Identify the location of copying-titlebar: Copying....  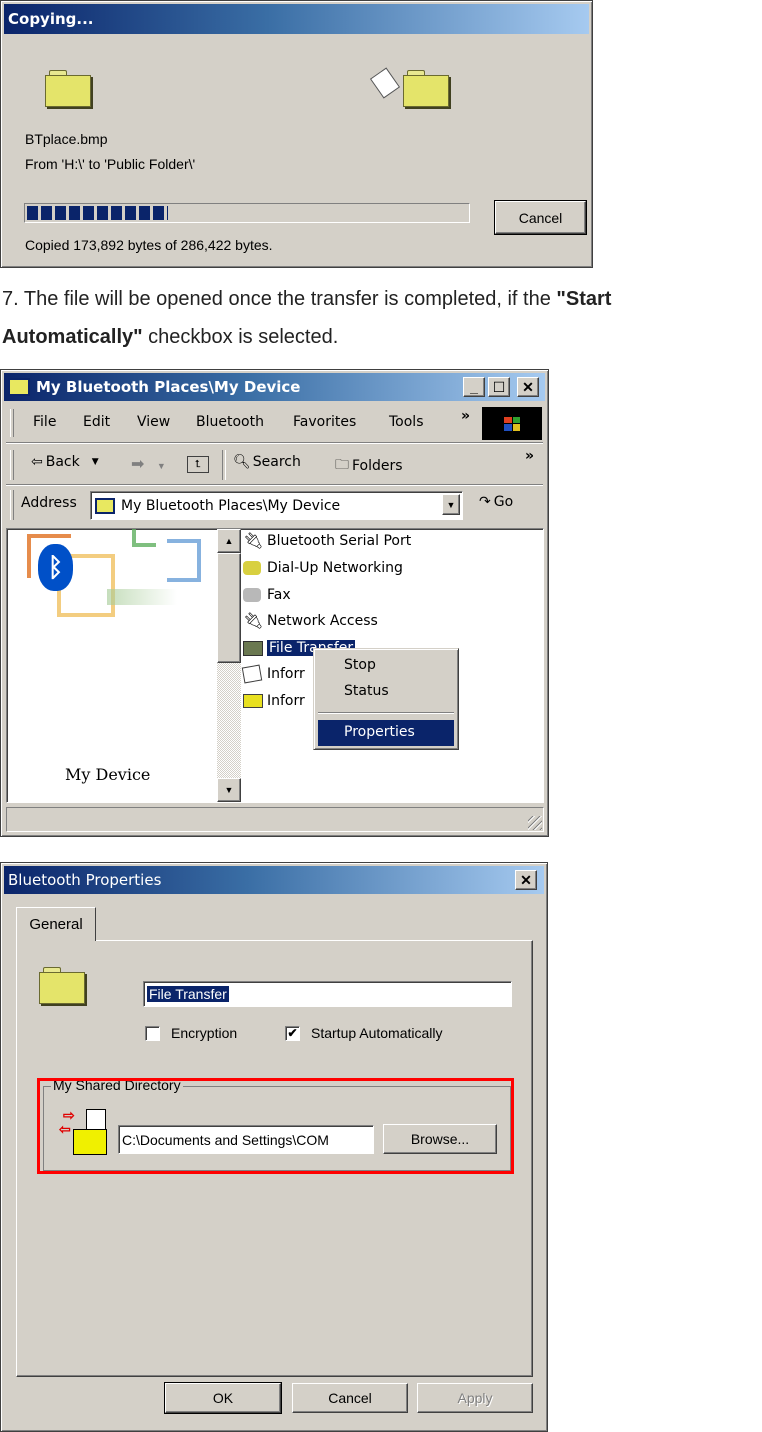
(296, 19).